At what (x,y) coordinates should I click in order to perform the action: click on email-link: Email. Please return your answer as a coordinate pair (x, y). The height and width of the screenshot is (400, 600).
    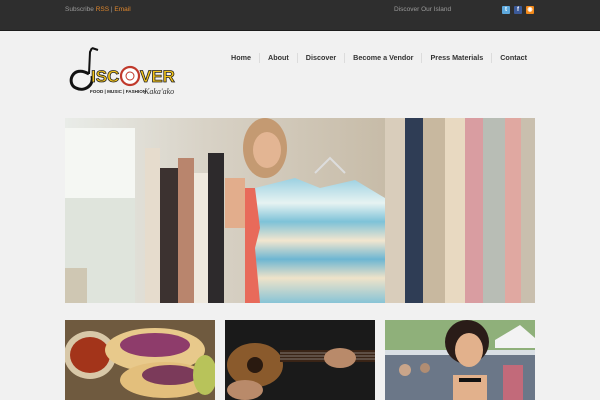
    Looking at the image, I should click on (122, 9).